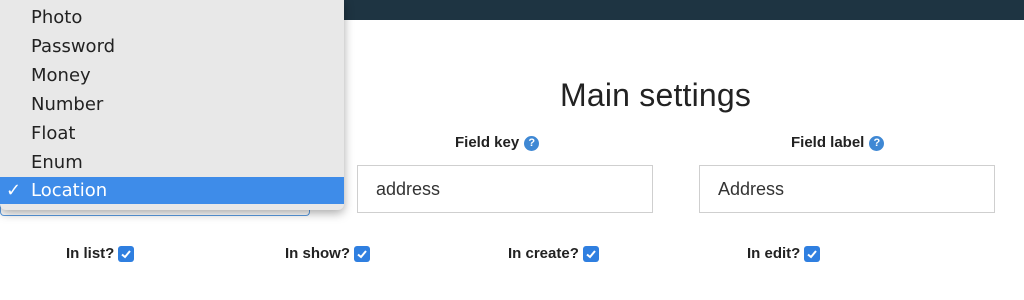  I want to click on in-edit-label: In edit?, so click(774, 253).